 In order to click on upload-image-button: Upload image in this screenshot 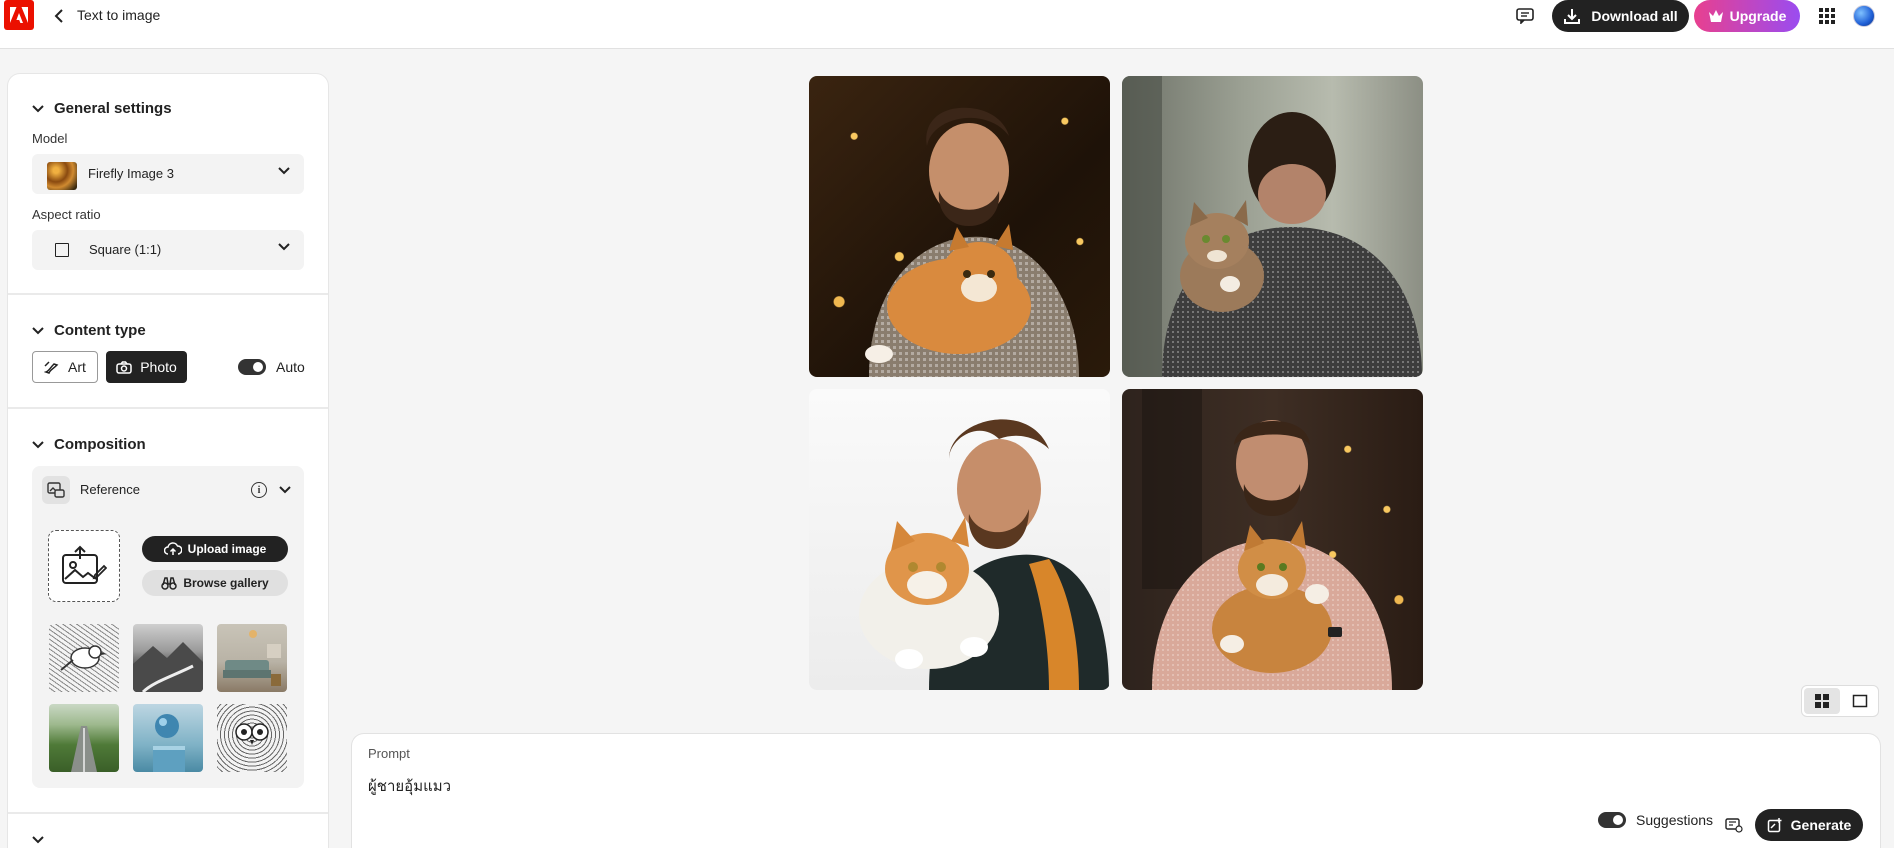, I will do `click(215, 549)`.